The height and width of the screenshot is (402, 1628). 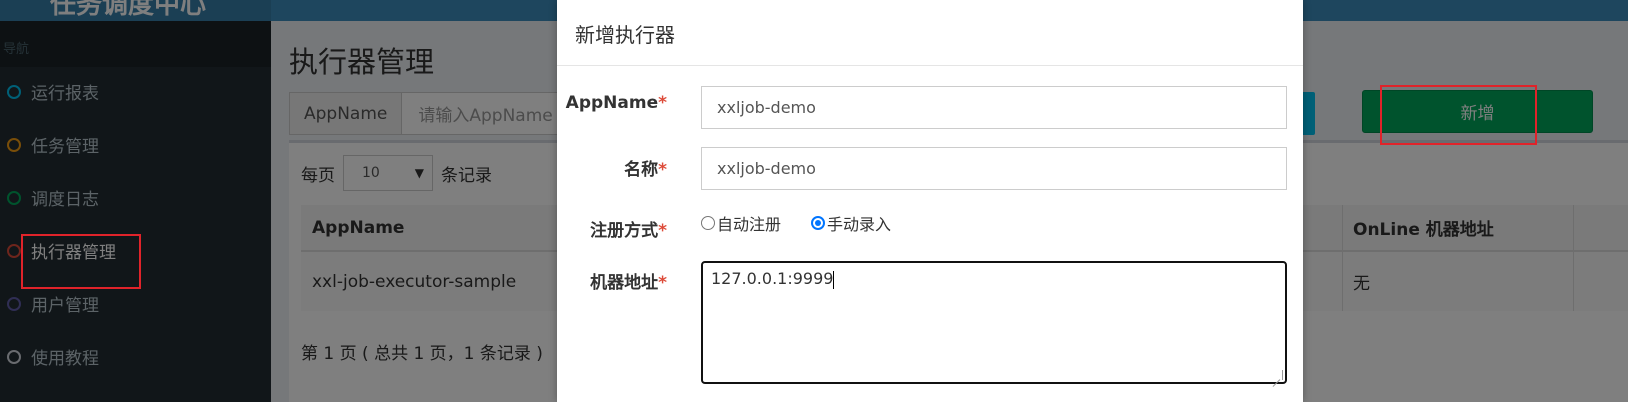 I want to click on address-label-text: 机器地址, so click(x=624, y=283).